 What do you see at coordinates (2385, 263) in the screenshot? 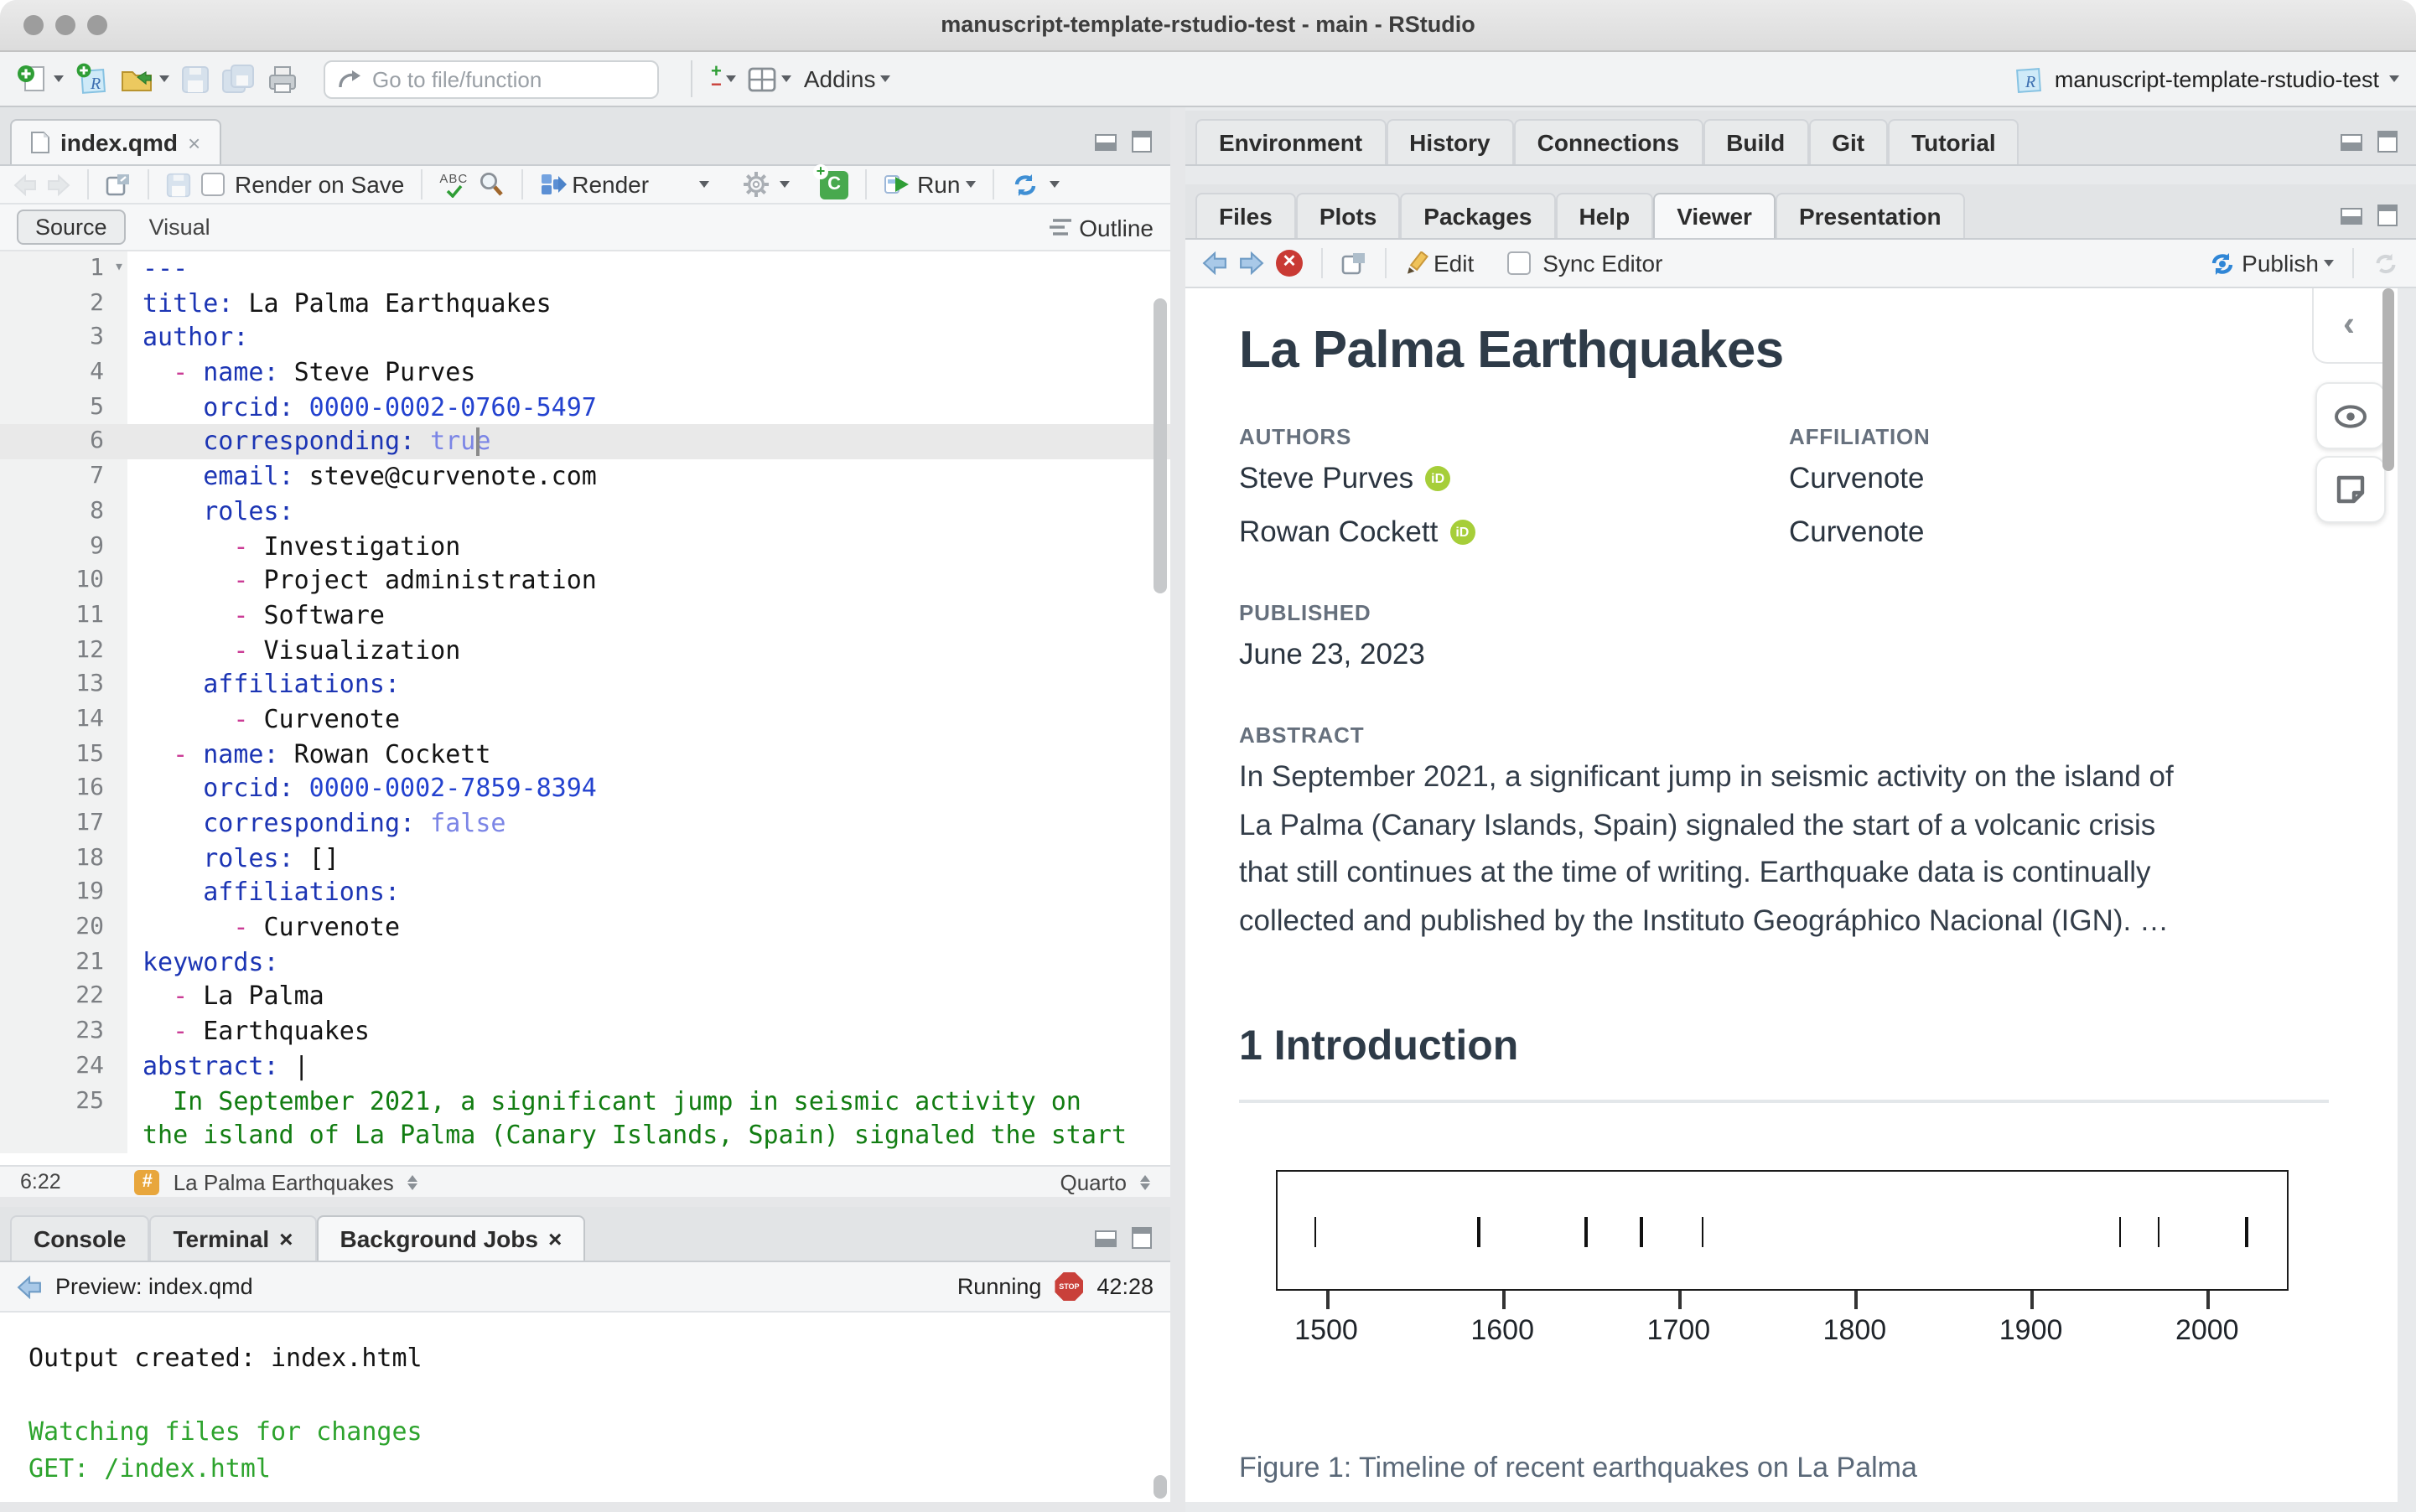
I see `refresh-icon` at bounding box center [2385, 263].